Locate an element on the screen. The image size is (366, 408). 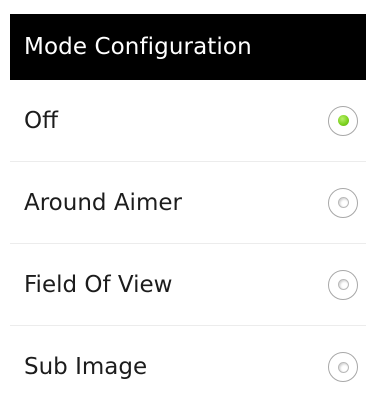
dialog-title: Mode Configuration is located at coordinates (138, 47).